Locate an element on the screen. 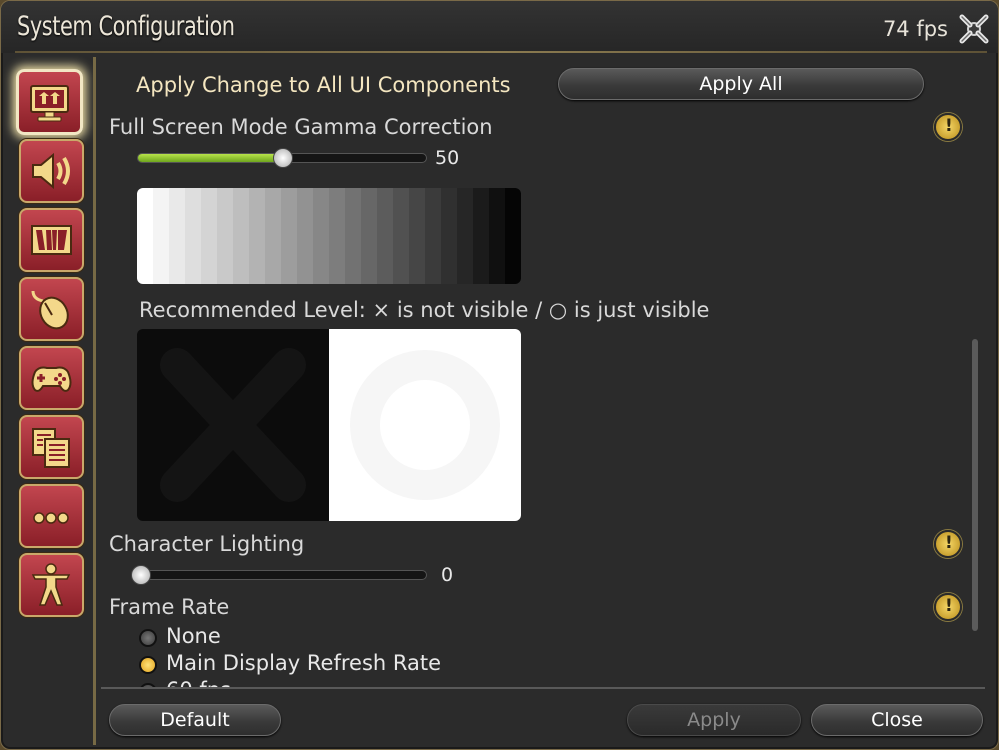 Image resolution: width=999 pixels, height=750 pixels. close-window-icon is located at coordinates (974, 29).